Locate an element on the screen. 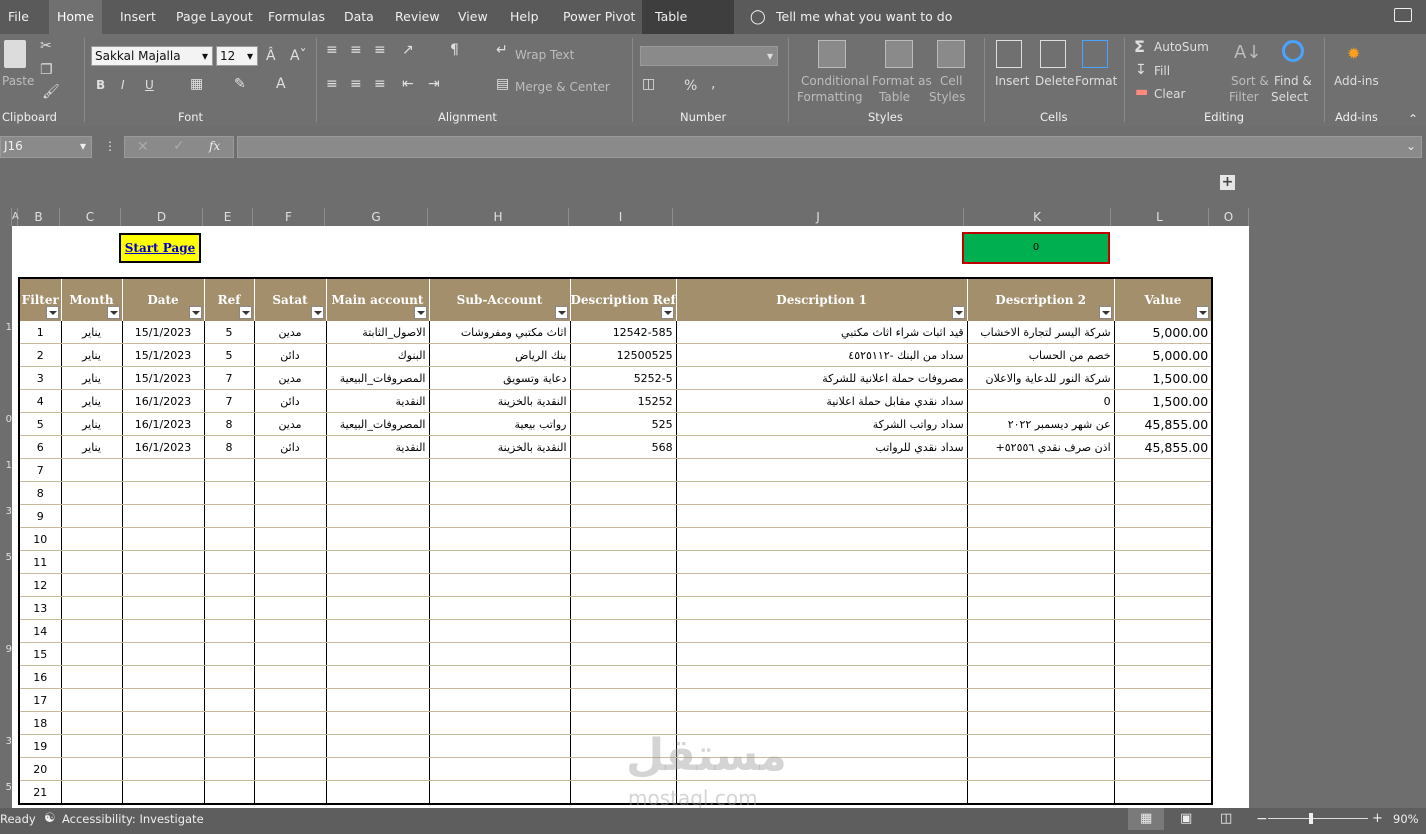  cell-description-1: مصروفات حملة اعلانية للشركة is located at coordinates (822, 378).